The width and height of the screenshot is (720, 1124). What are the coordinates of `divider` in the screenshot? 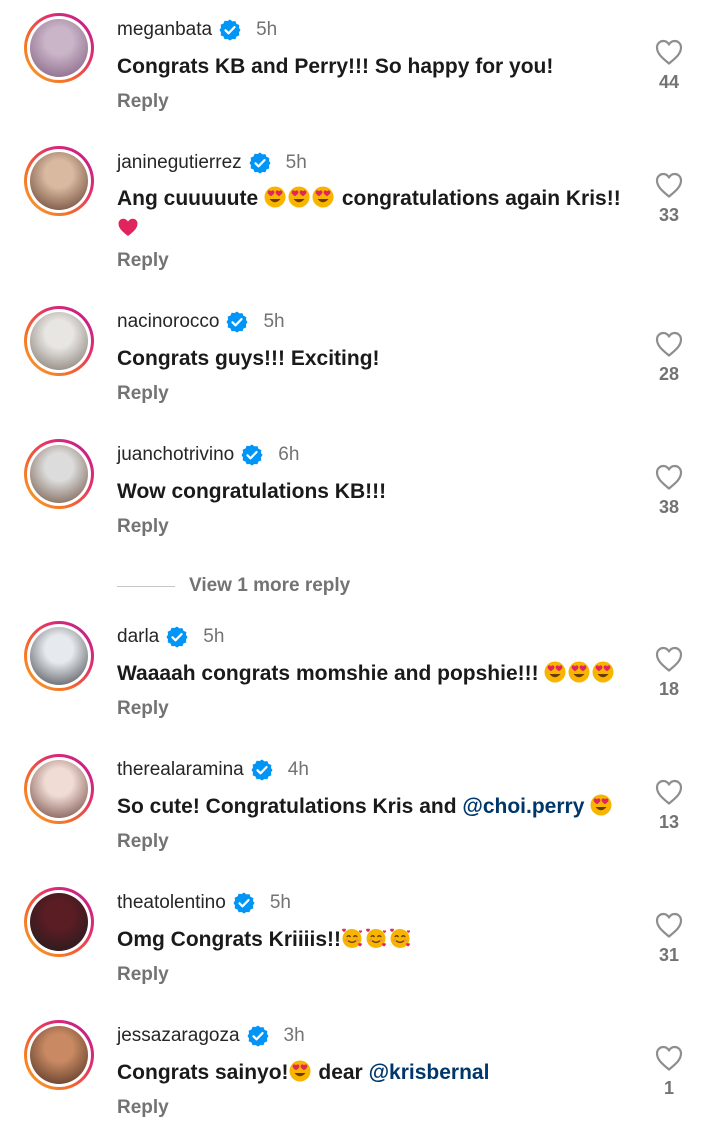 It's located at (146, 586).